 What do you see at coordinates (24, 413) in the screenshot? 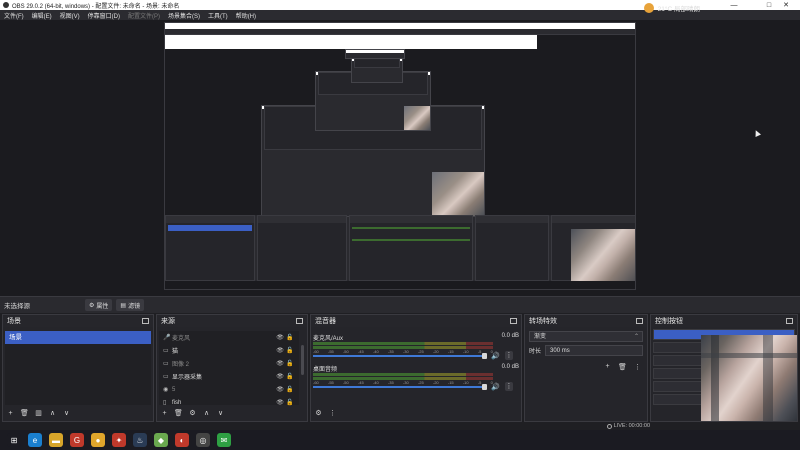
I see `remove-scene-button: 🗑` at bounding box center [24, 413].